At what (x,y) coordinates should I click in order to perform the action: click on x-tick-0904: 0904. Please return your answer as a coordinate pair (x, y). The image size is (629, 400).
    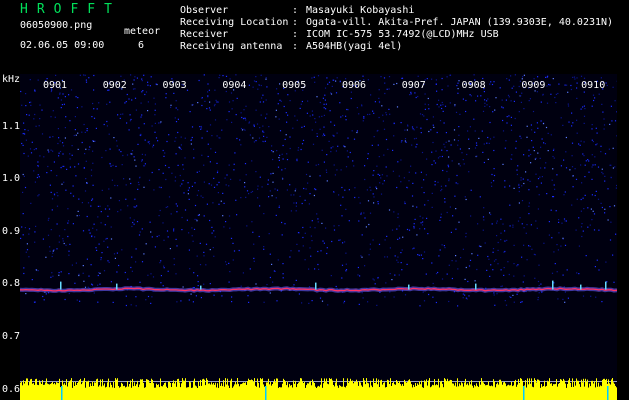
    Looking at the image, I should click on (234, 85).